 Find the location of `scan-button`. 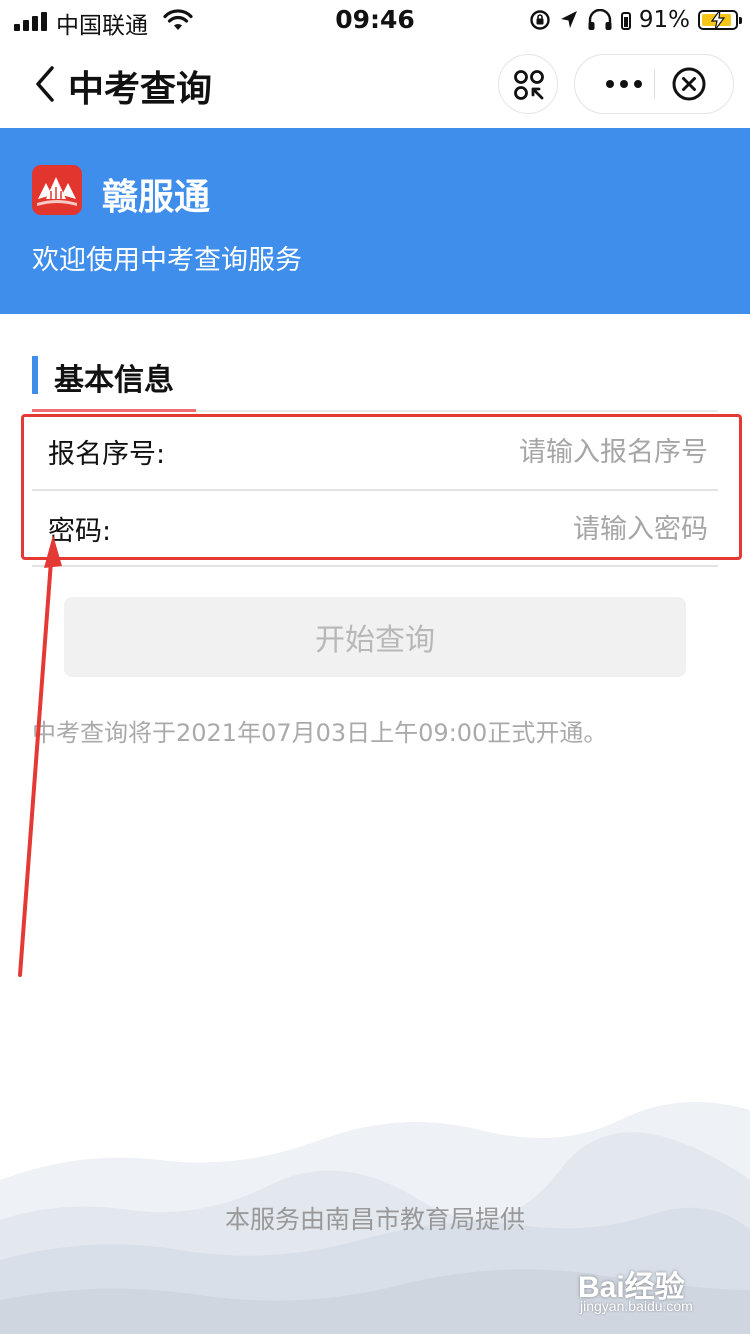

scan-button is located at coordinates (528, 84).